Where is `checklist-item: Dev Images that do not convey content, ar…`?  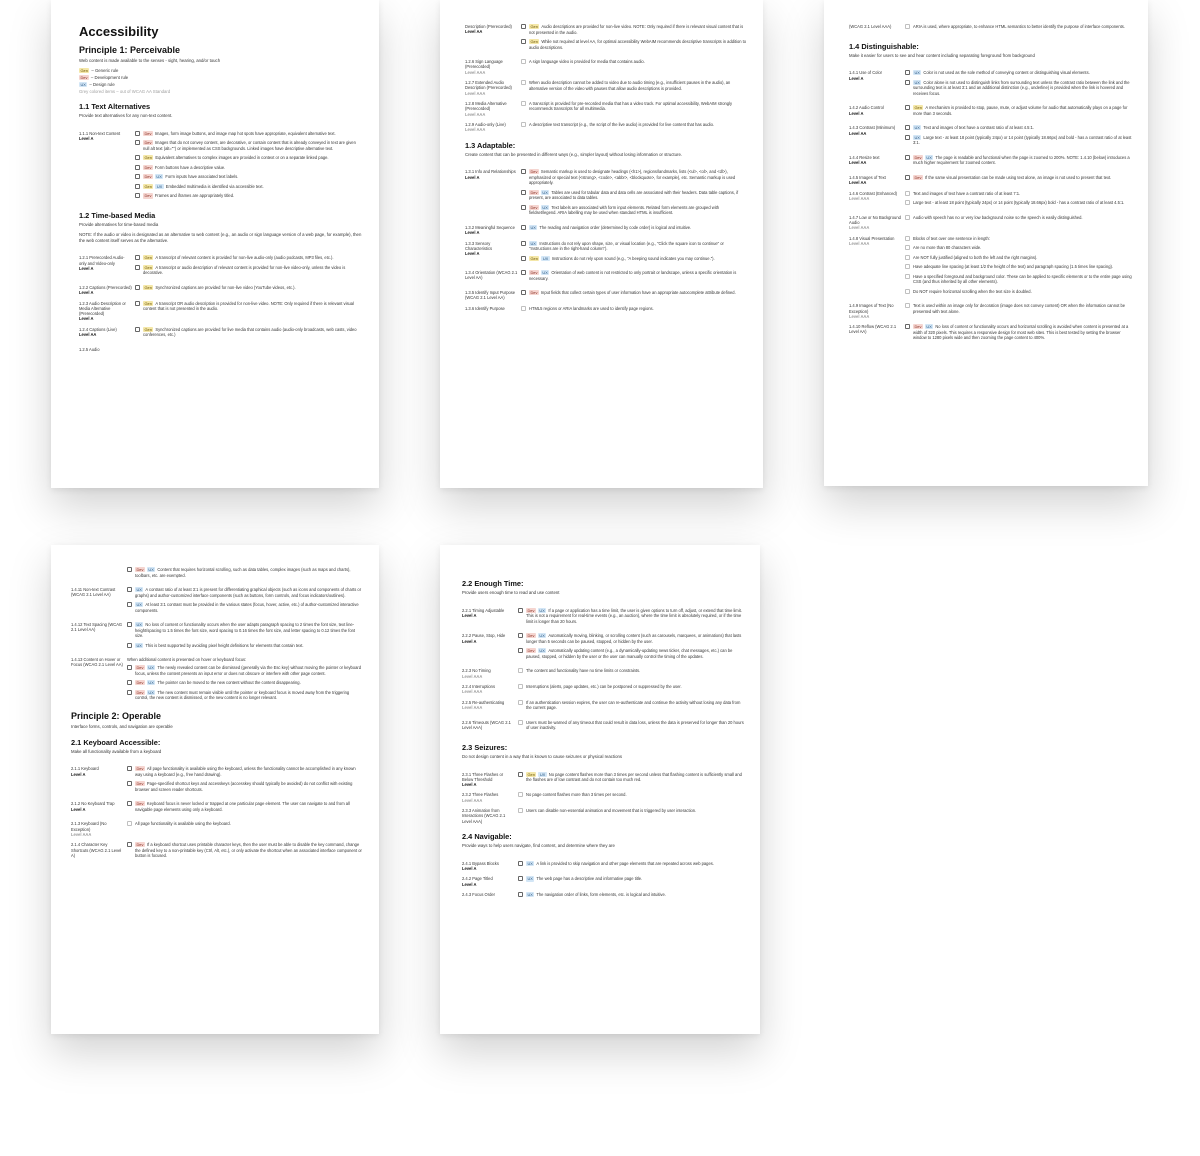
checklist-item: Dev Images that do not convey content, ar… is located at coordinates (249, 145).